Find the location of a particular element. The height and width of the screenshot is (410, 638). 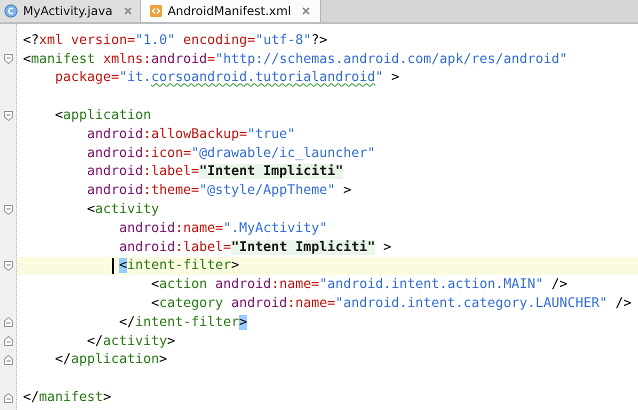

code-line: package="it.corsoandroid.tutorialandroid" > is located at coordinates (227, 78).